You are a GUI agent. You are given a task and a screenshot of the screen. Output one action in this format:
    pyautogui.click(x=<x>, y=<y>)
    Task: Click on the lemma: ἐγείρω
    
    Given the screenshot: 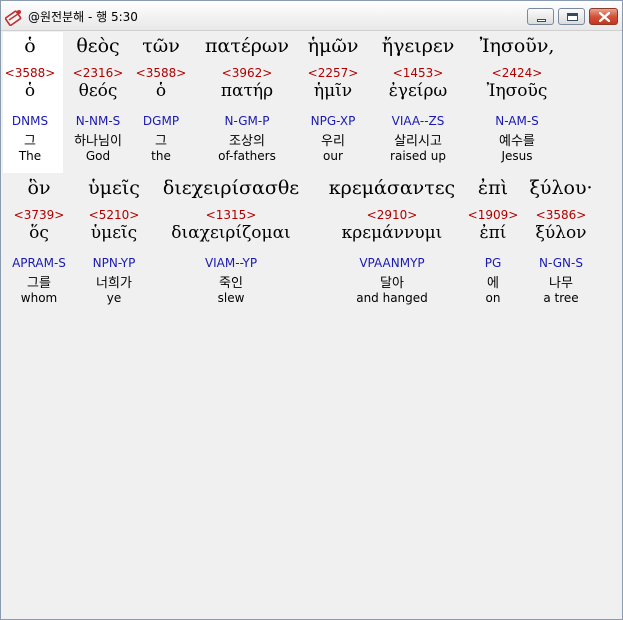 What is the action you would take?
    pyautogui.click(x=418, y=91)
    